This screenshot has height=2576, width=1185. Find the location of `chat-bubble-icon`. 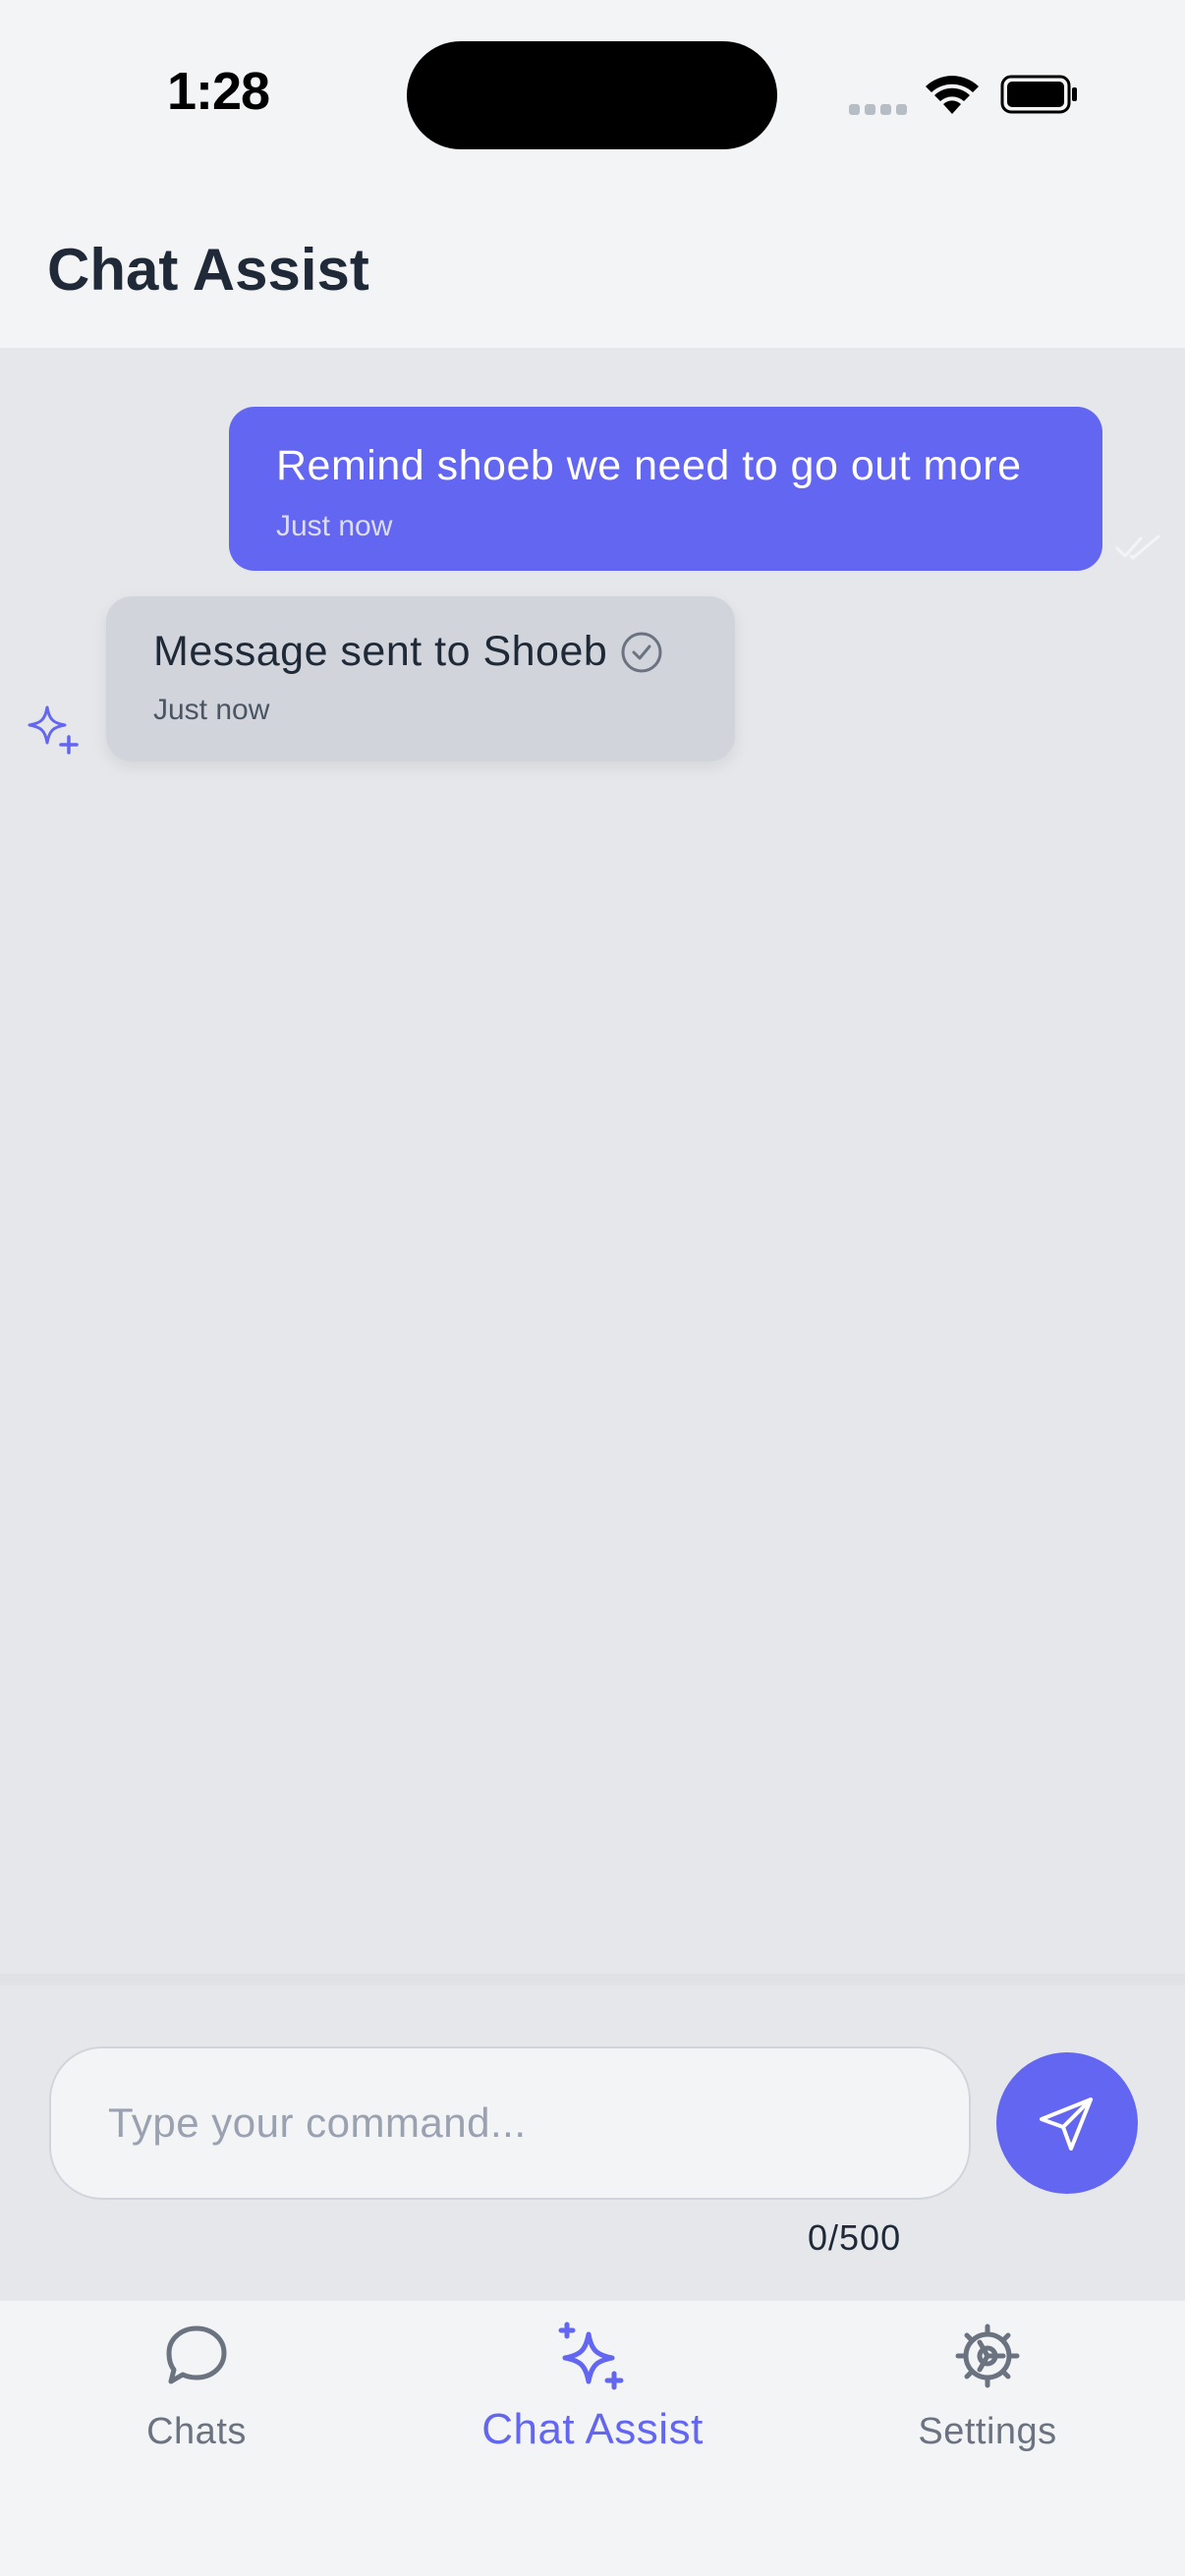

chat-bubble-icon is located at coordinates (197, 2354).